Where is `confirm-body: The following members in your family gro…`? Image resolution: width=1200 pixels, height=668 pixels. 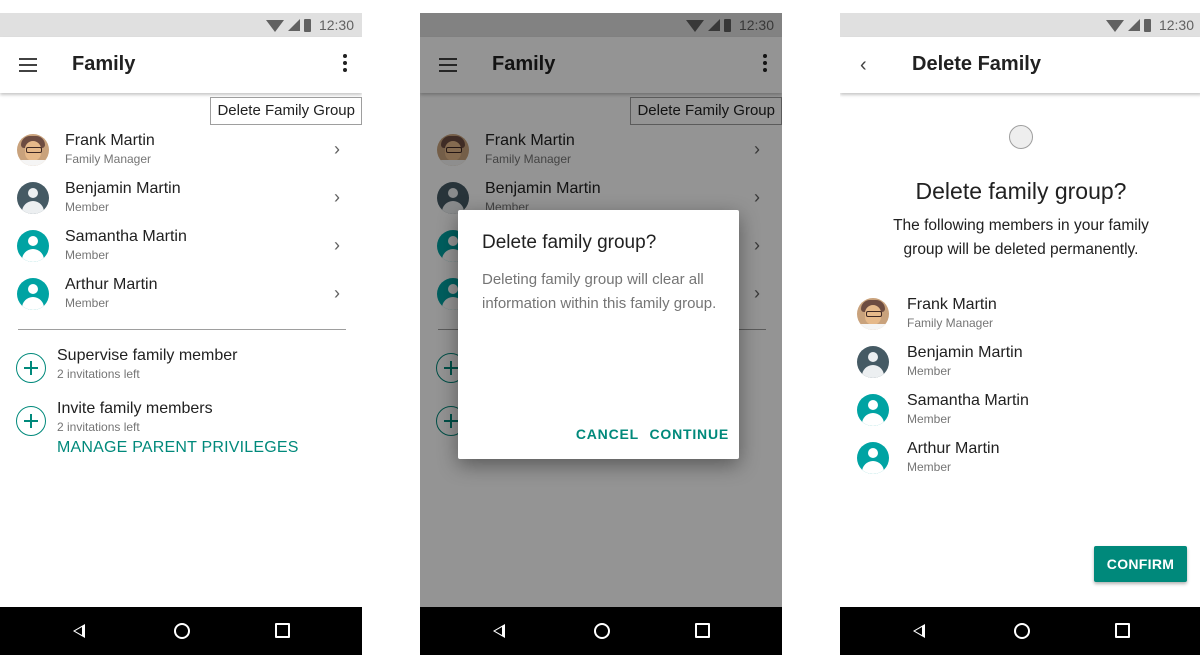
confirm-body: The following members in your family gro… is located at coordinates (1021, 237).